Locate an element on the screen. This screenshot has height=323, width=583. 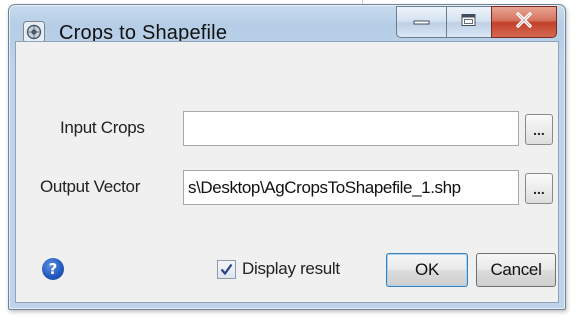
qgis-icon is located at coordinates (34, 32).